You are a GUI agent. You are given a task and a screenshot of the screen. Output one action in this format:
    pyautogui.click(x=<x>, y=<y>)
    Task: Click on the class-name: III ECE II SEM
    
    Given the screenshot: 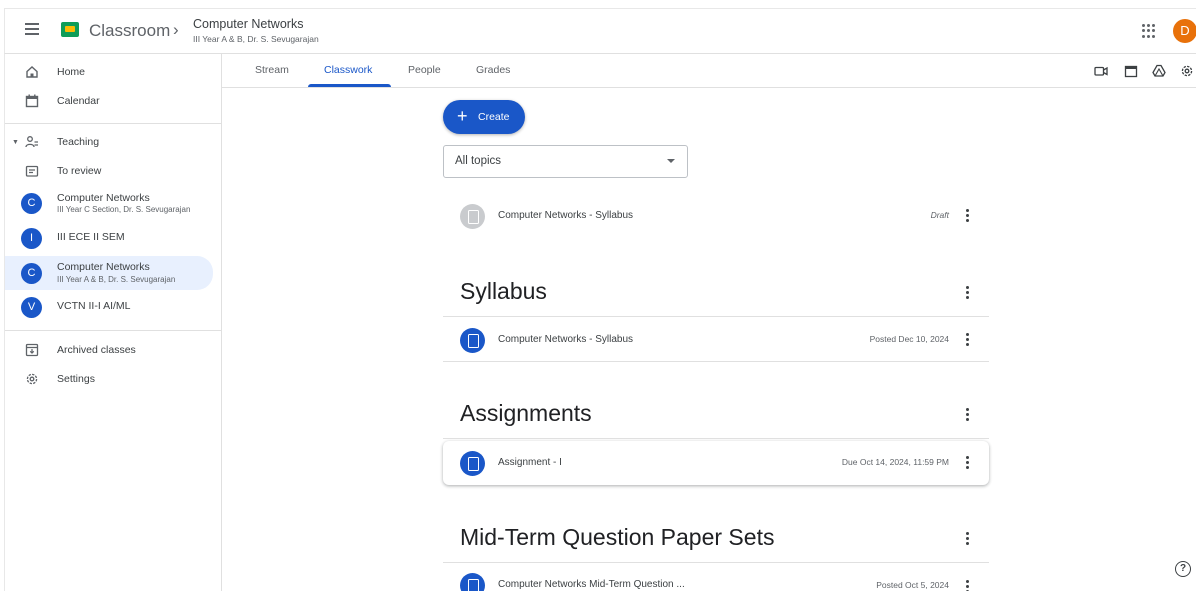 What is the action you would take?
    pyautogui.click(x=91, y=237)
    